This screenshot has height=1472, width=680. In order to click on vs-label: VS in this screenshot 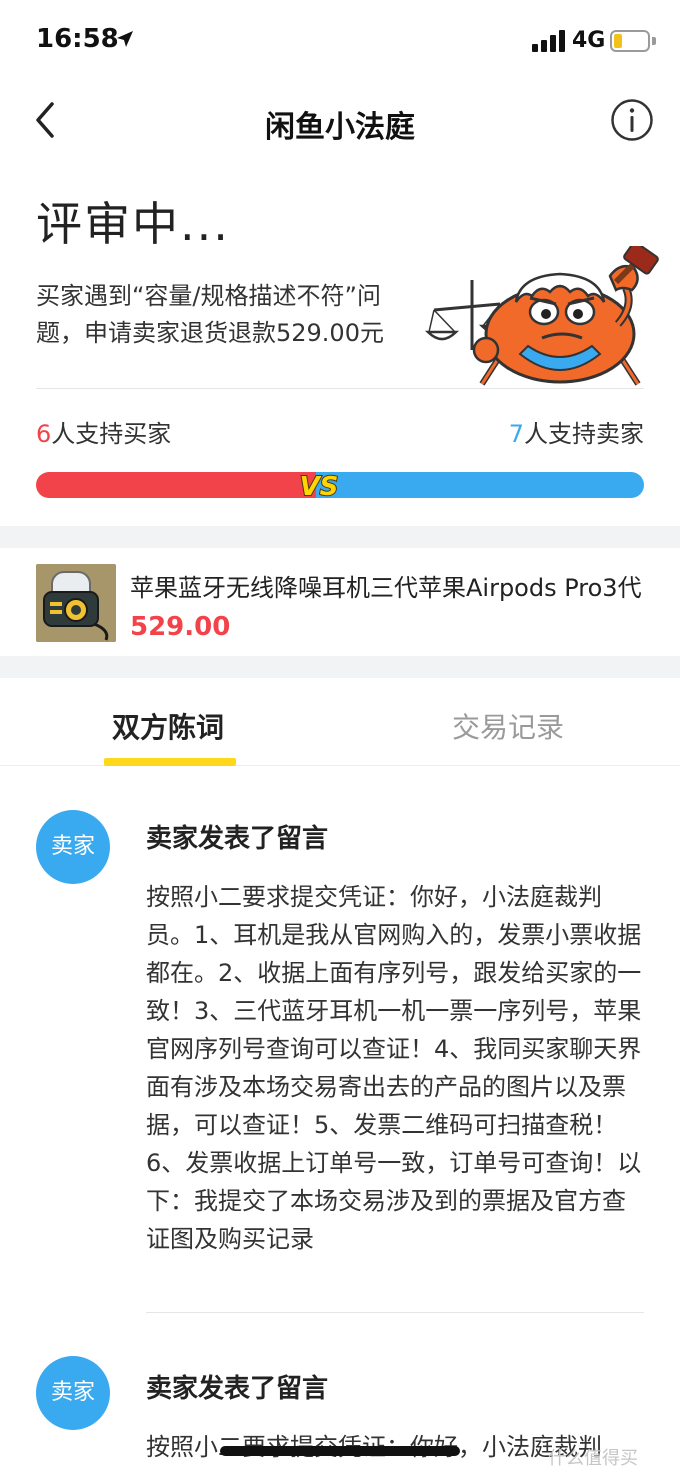, I will do `click(319, 487)`.